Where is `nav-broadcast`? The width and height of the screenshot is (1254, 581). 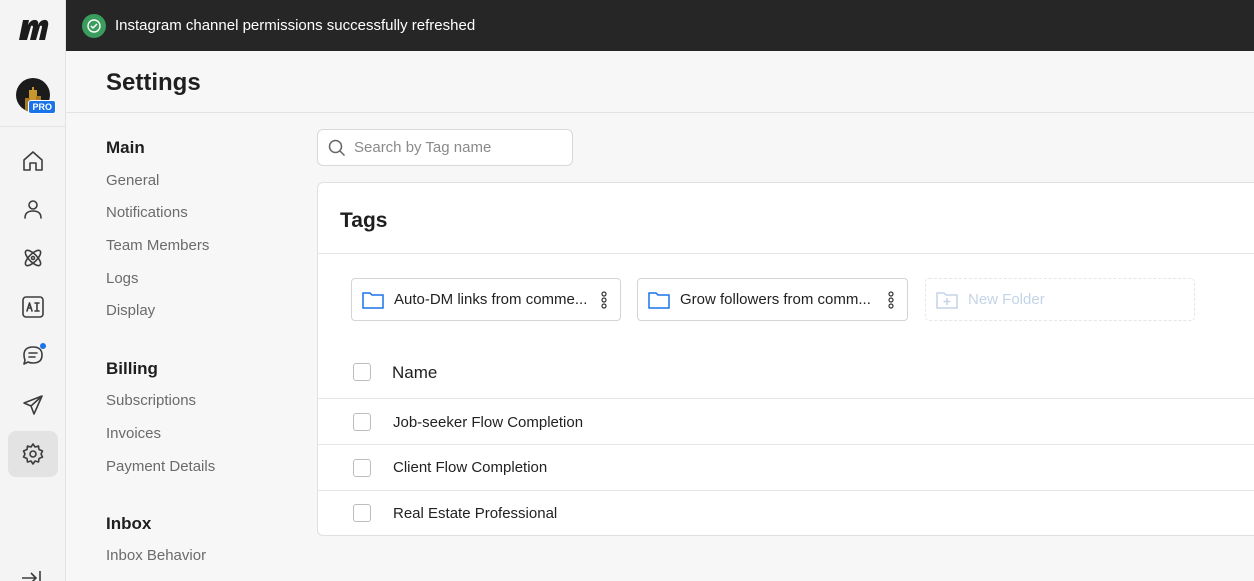
nav-broadcast is located at coordinates (33, 405).